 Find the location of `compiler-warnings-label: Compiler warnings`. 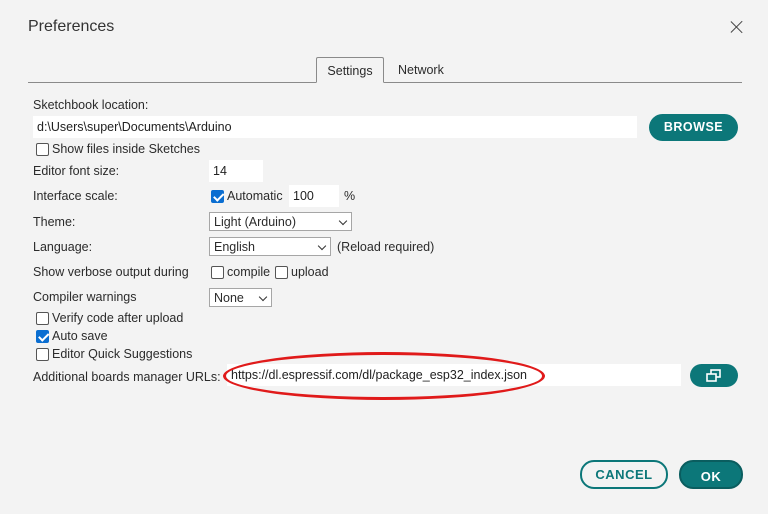

compiler-warnings-label: Compiler warnings is located at coordinates (85, 297).